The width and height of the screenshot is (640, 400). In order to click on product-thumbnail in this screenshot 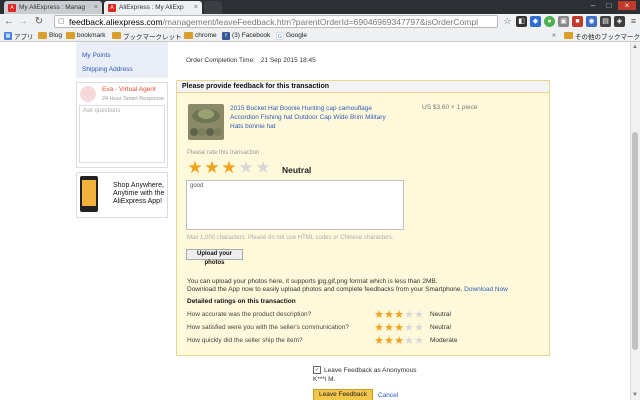, I will do `click(206, 122)`.